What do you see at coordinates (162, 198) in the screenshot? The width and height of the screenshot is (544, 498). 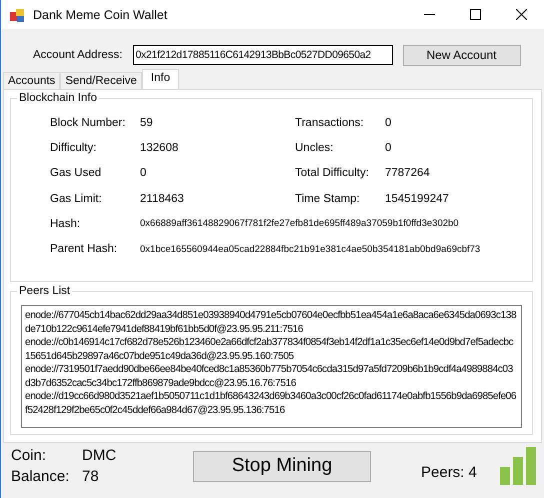 I see `field-value: 2118463` at bounding box center [162, 198].